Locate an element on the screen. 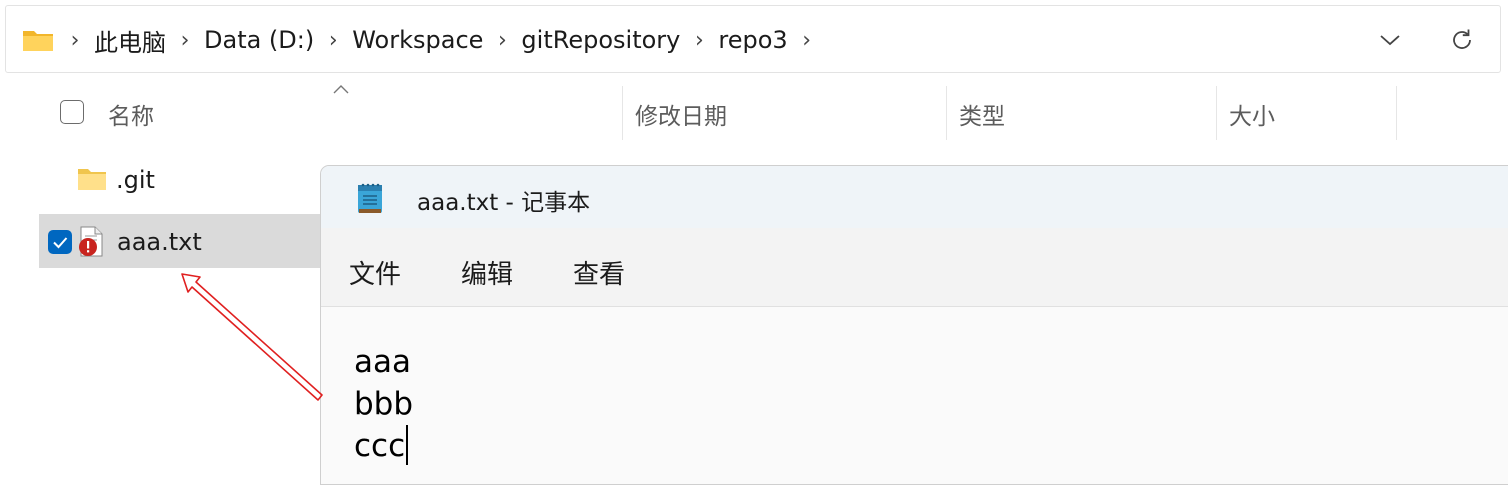 Image resolution: width=1508 pixels, height=485 pixels. text-line: bbb is located at coordinates (384, 404).